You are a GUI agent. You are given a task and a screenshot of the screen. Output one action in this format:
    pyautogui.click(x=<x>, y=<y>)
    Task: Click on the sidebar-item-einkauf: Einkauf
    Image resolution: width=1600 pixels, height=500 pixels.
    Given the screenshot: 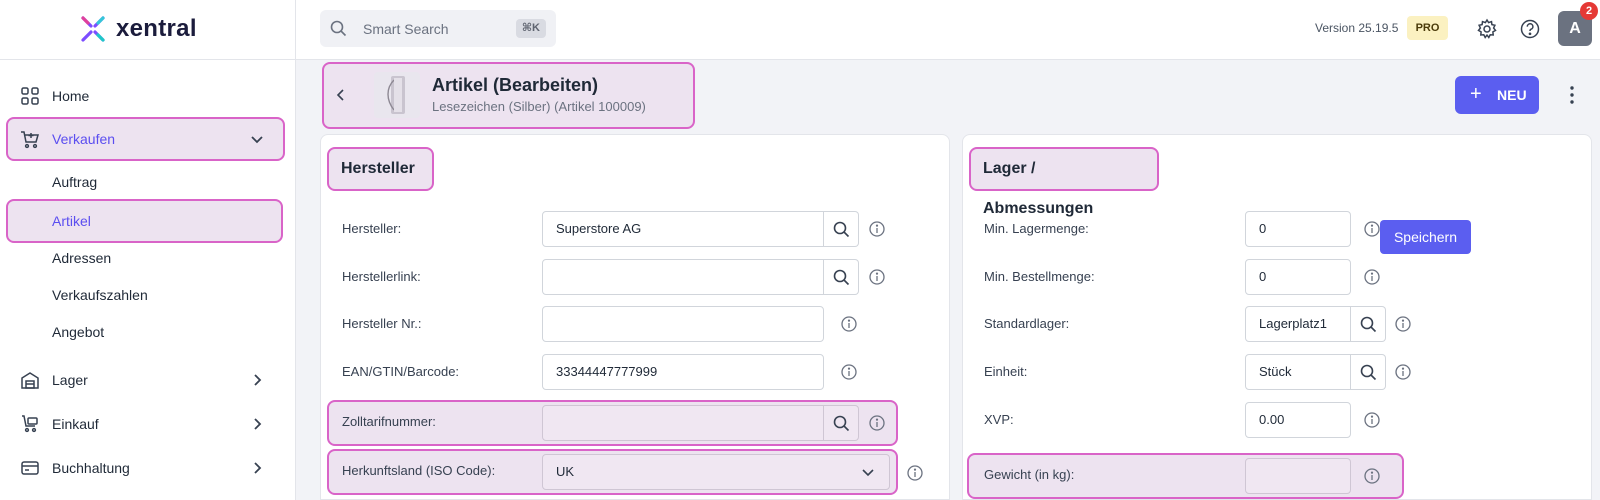 What is the action you would take?
    pyautogui.click(x=145, y=424)
    